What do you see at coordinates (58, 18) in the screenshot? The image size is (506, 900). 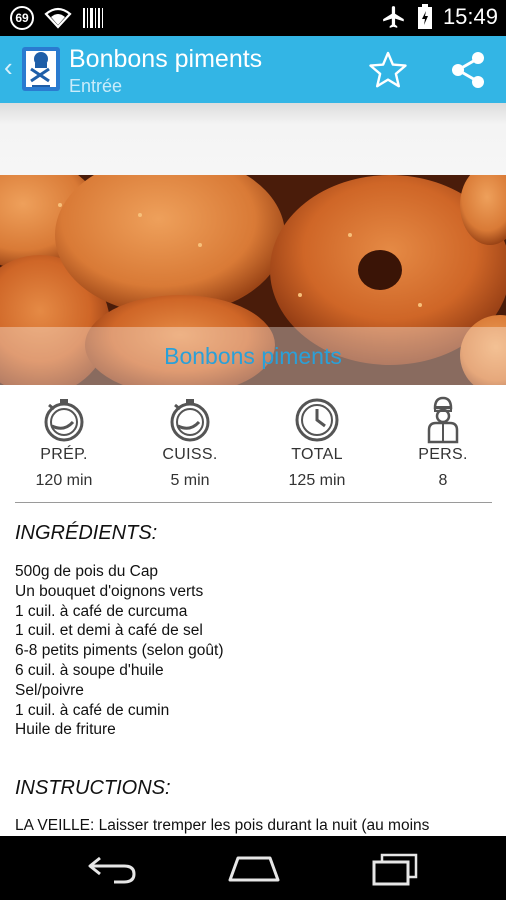 I see `wifi-icon` at bounding box center [58, 18].